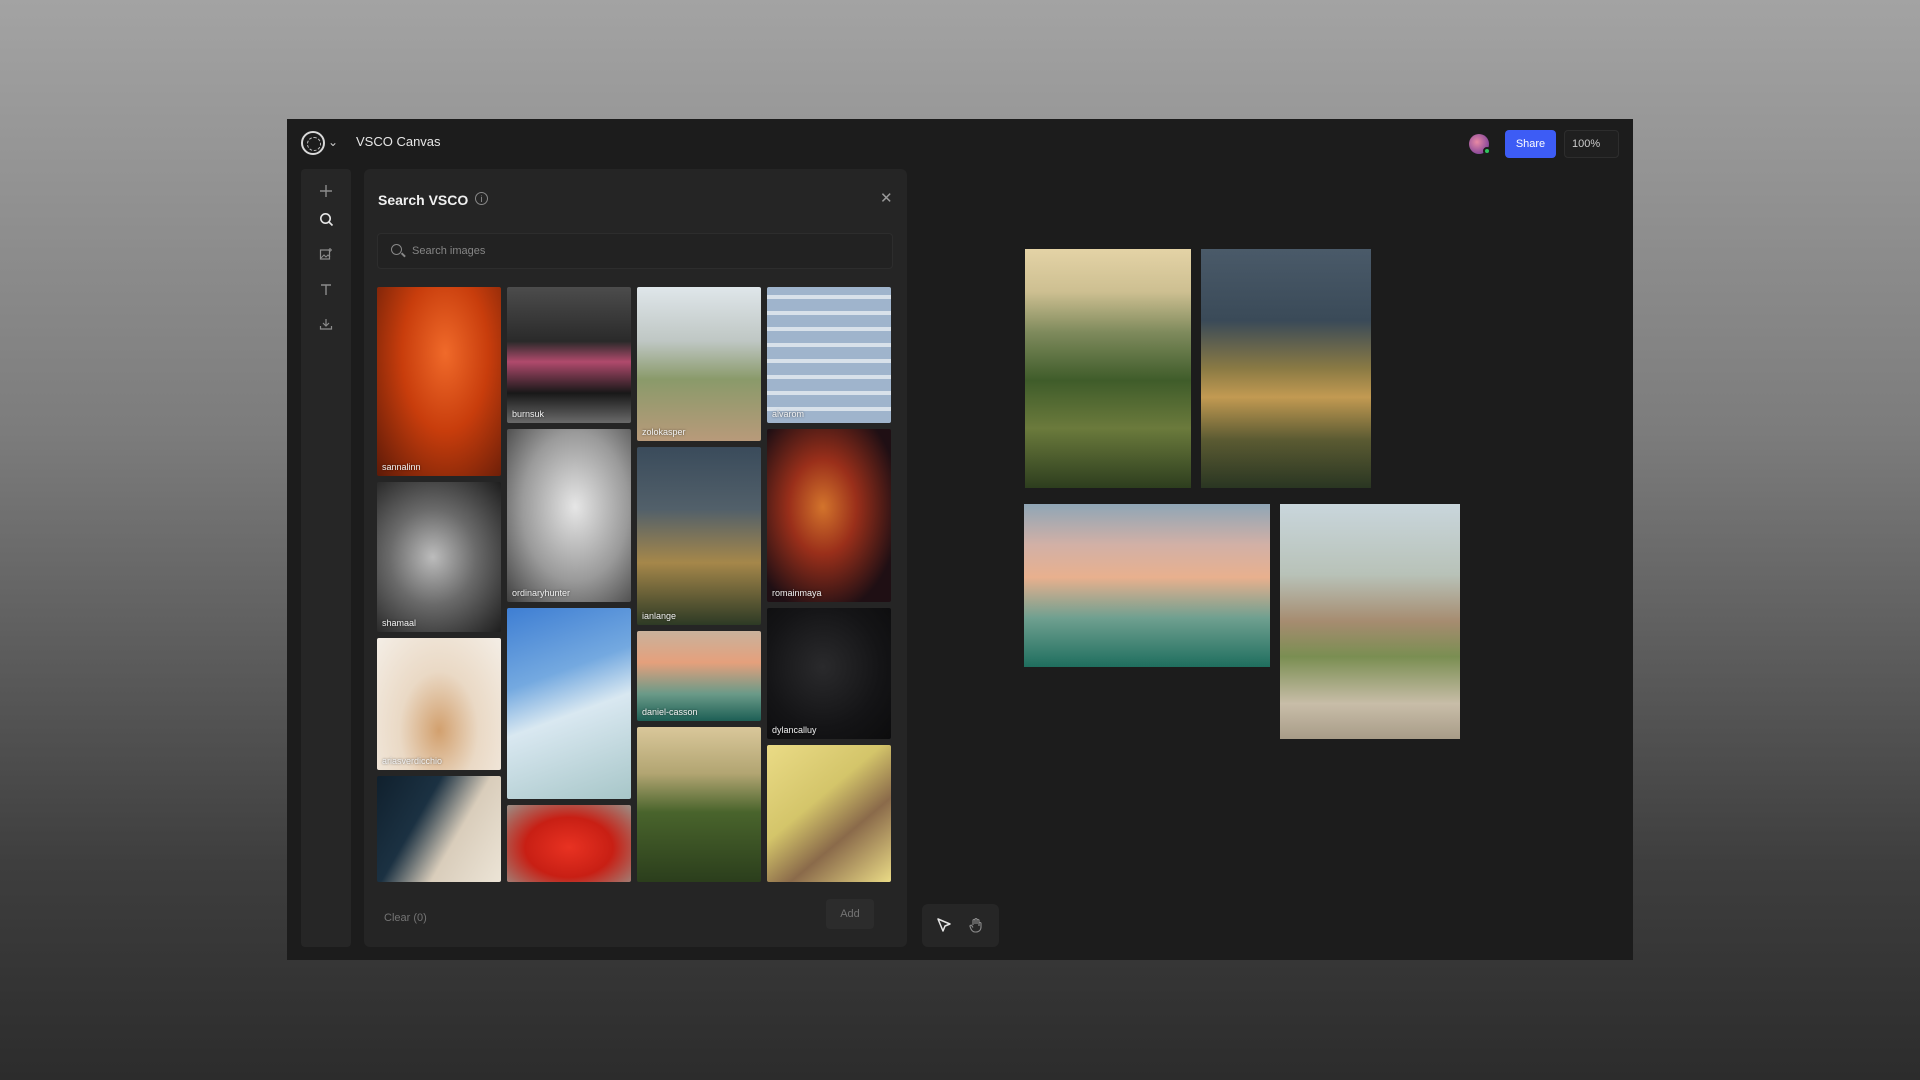  I want to click on zoom-level: 100%, so click(1591, 144).